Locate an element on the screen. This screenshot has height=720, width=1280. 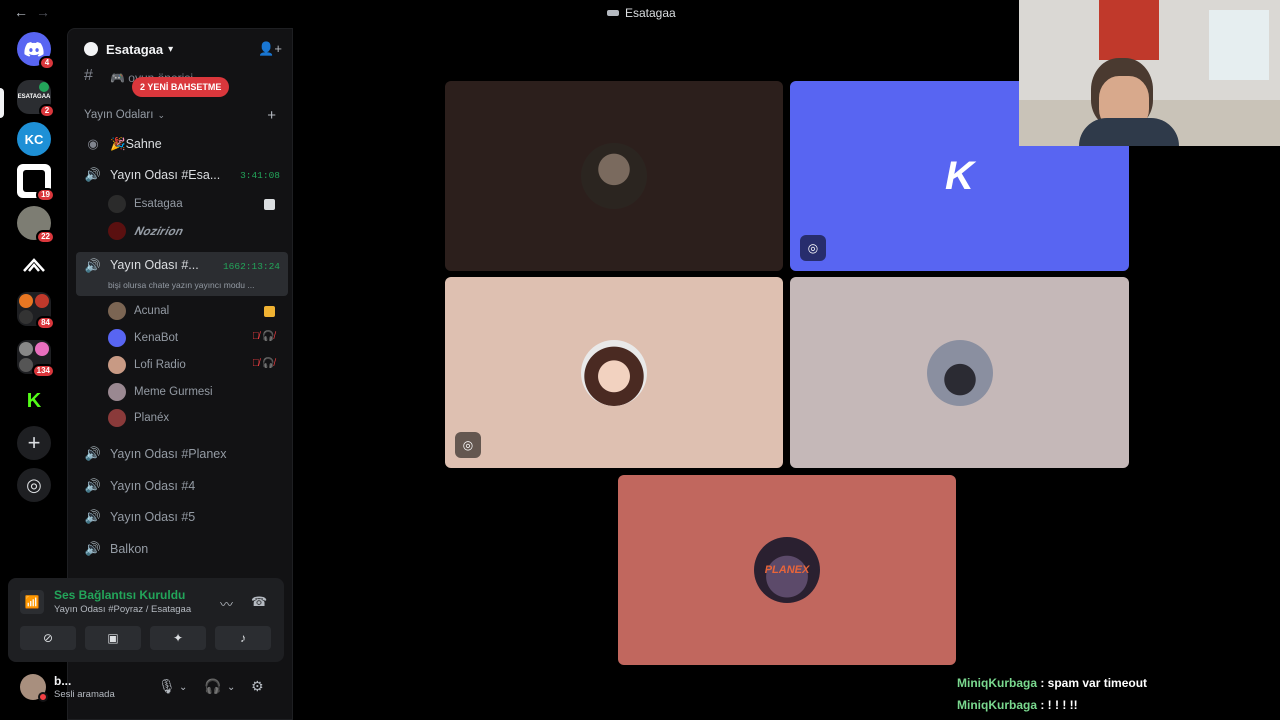
activity-icon is located at coordinates (269, 311).